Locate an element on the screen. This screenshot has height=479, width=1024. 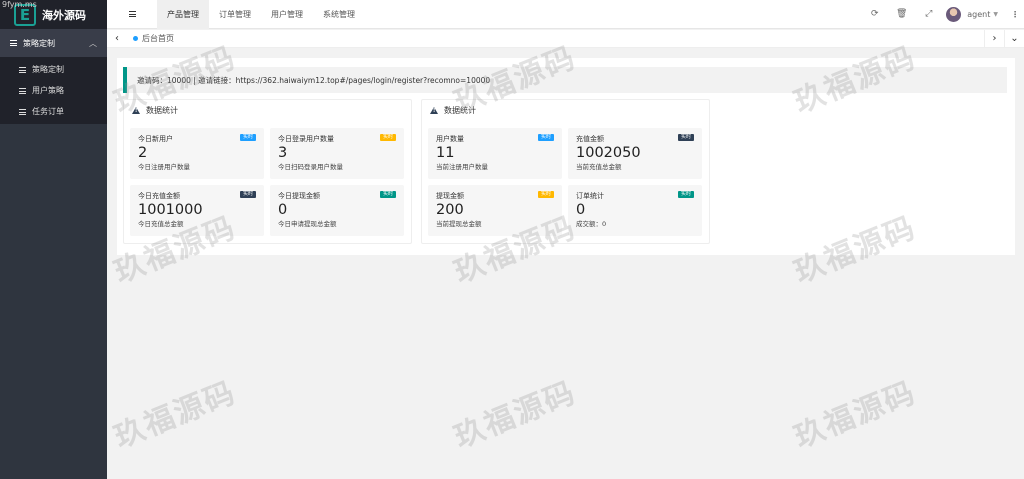
stat-label: 今日登录用户数量 is located at coordinates (306, 139).